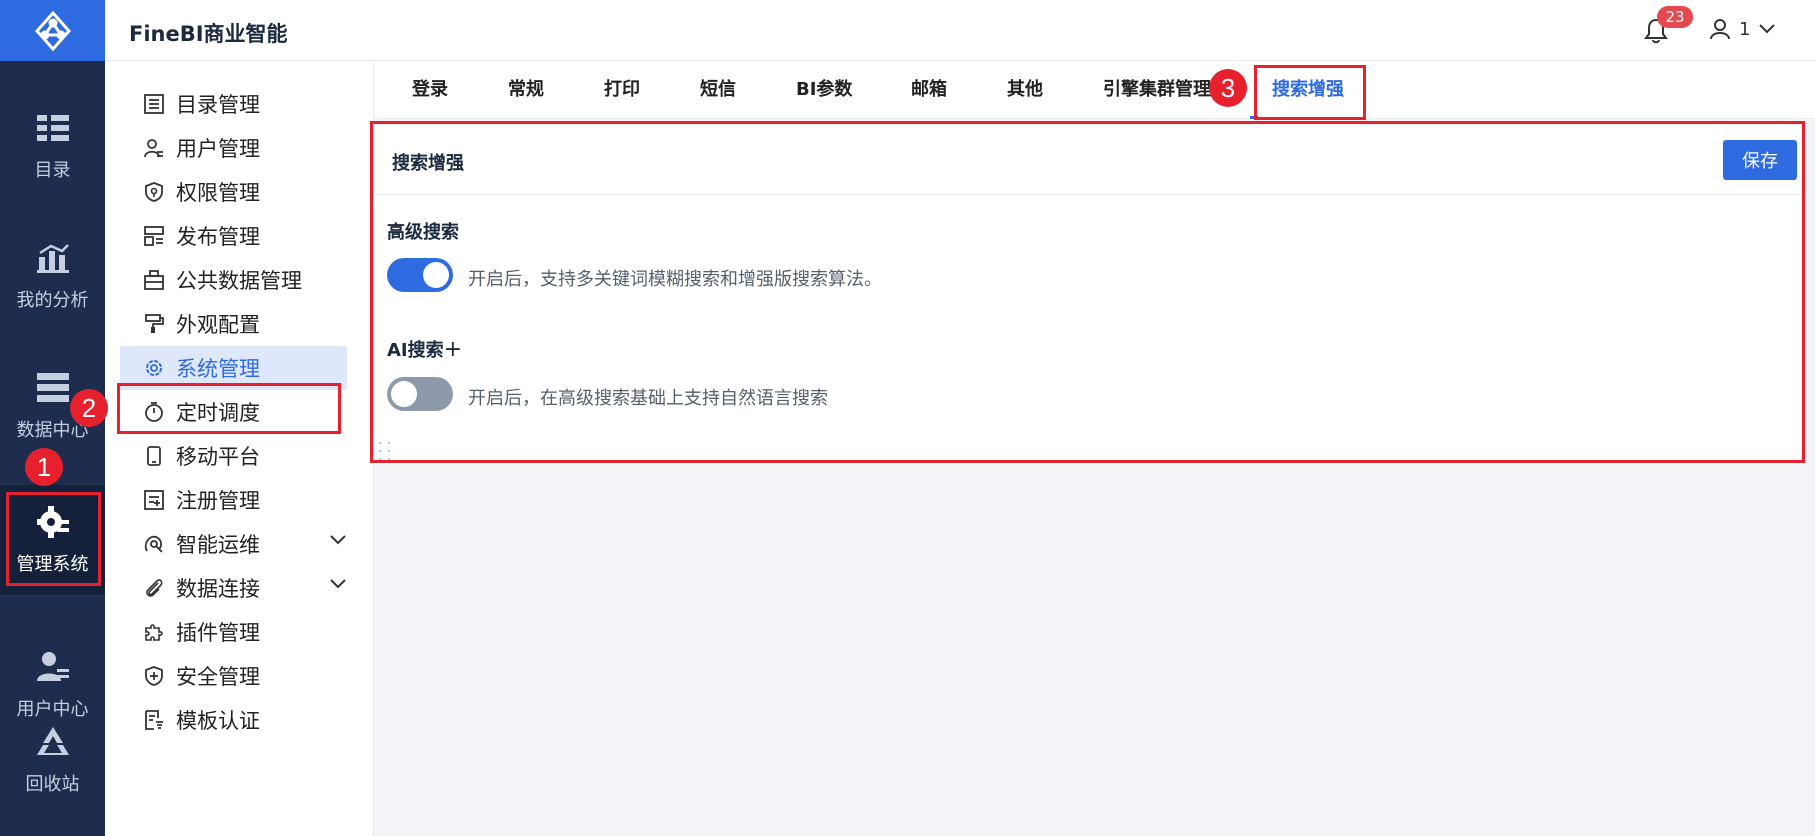 The width and height of the screenshot is (1815, 836). I want to click on ops-icon, so click(154, 544).